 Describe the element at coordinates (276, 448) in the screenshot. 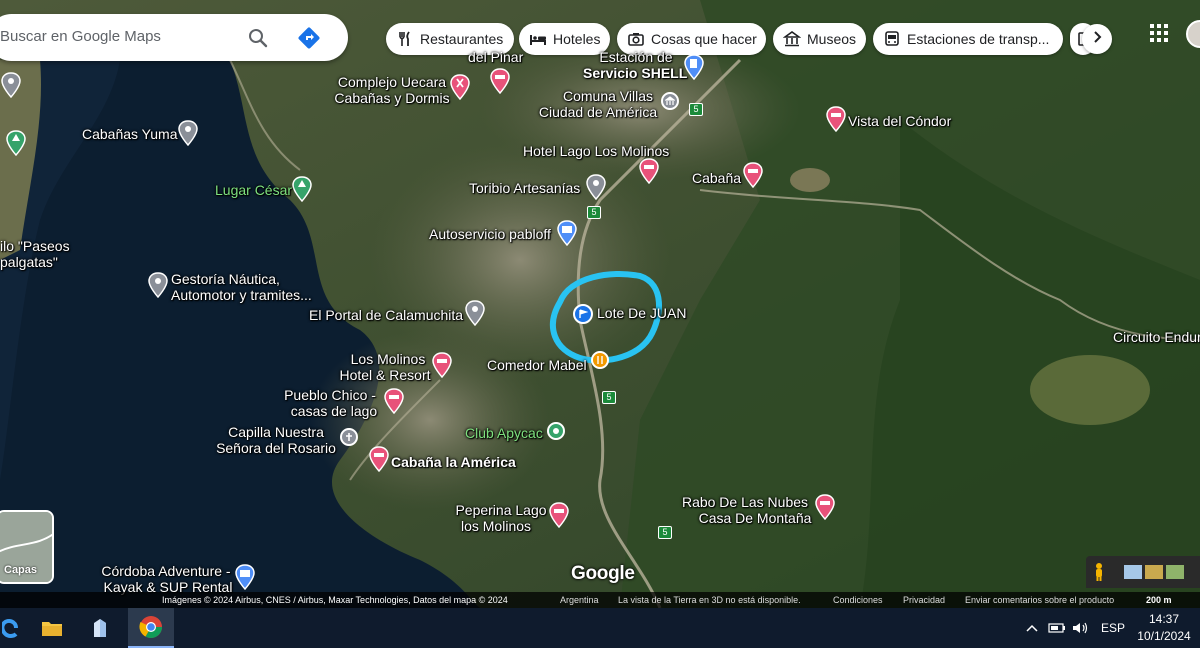

I see `map-label: Señora del Rosario` at that location.